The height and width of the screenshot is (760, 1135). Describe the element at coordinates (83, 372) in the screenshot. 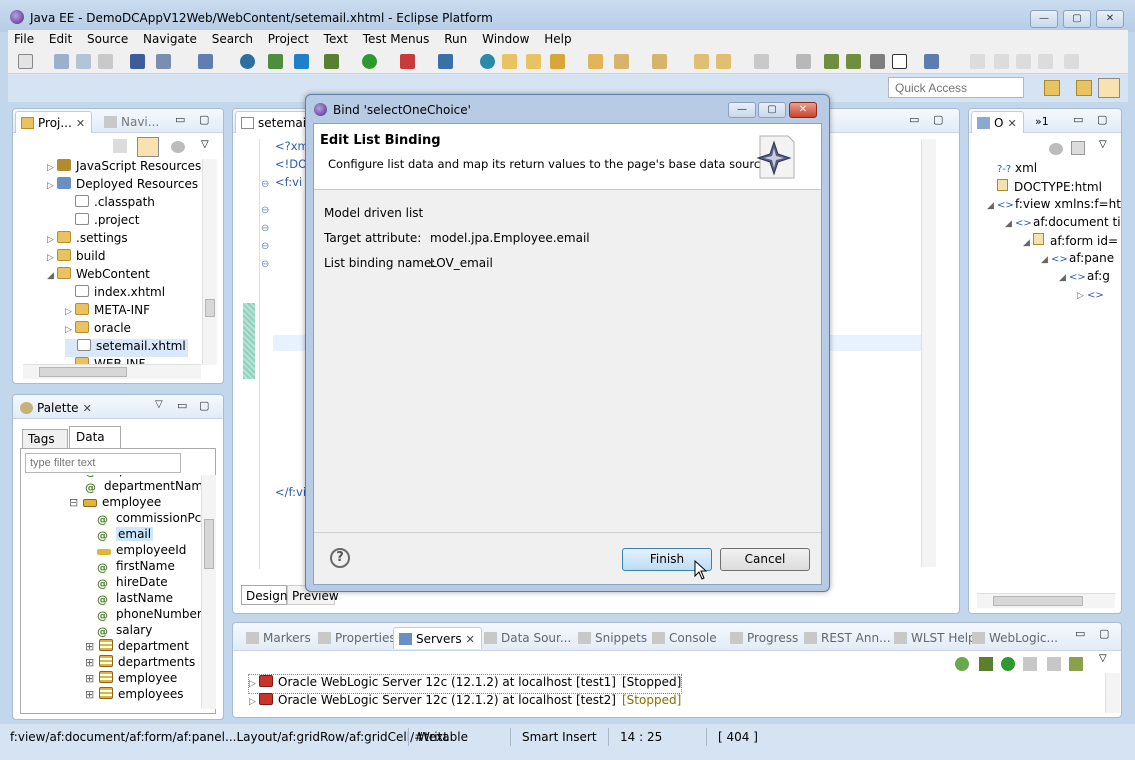

I see `hscroll-thumb` at that location.